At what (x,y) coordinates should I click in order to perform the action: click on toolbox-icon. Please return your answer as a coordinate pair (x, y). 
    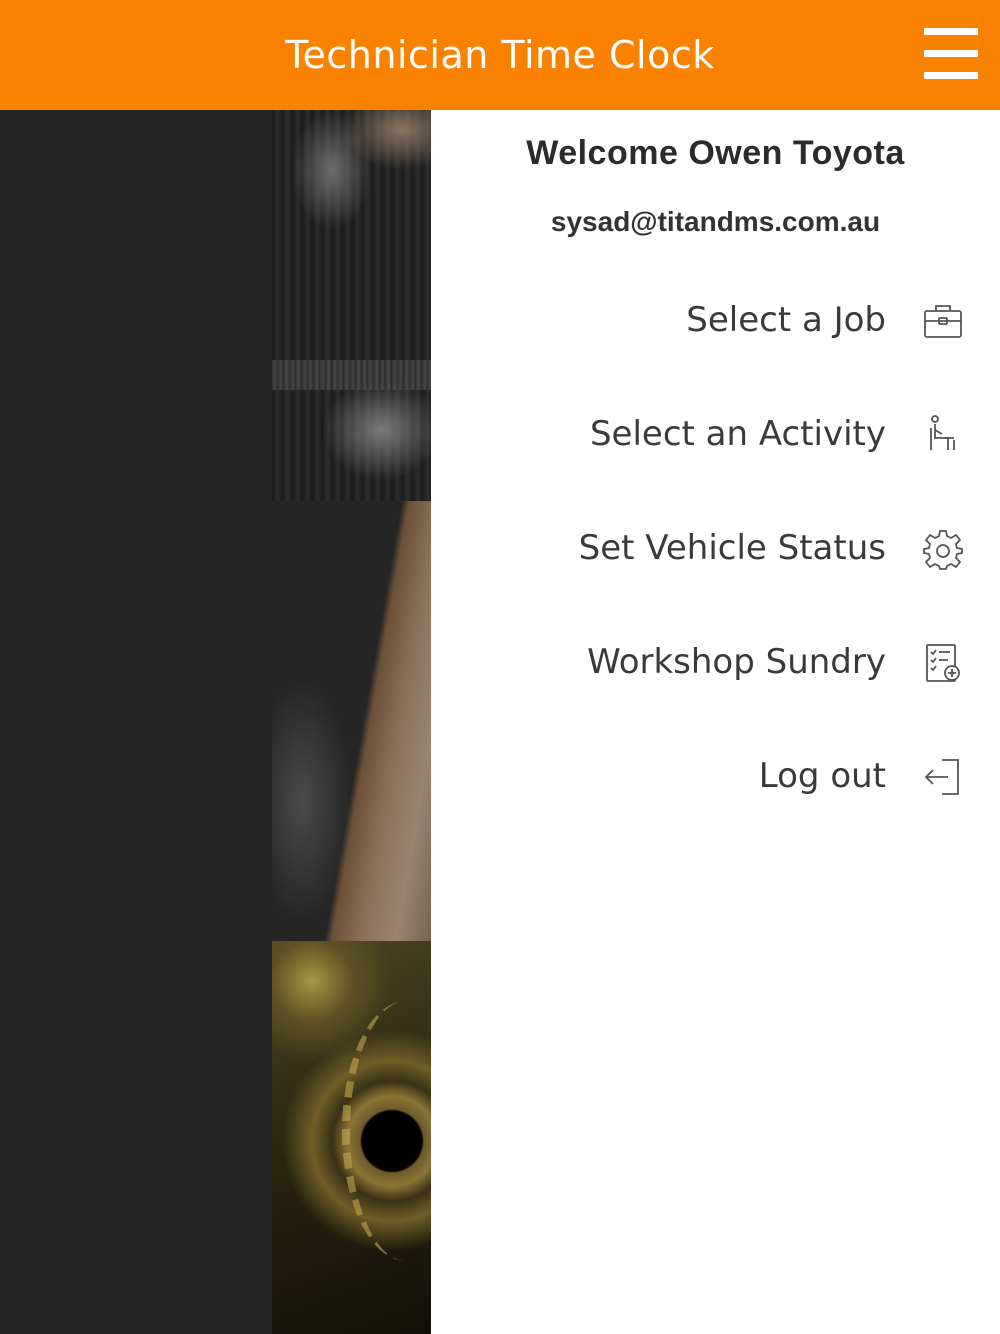
    Looking at the image, I should click on (943, 321).